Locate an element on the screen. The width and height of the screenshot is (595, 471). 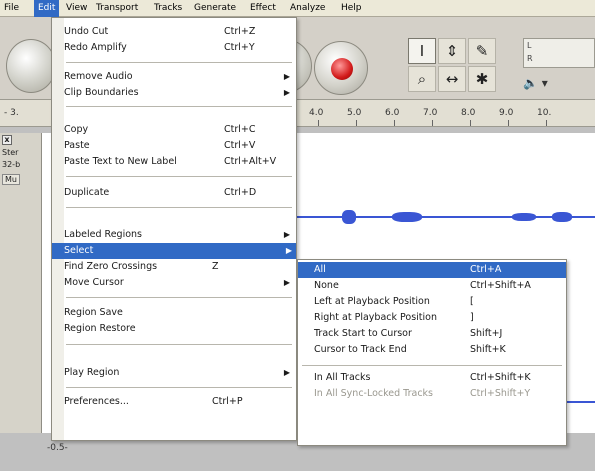
menu-view: View is located at coordinates (76, 8).